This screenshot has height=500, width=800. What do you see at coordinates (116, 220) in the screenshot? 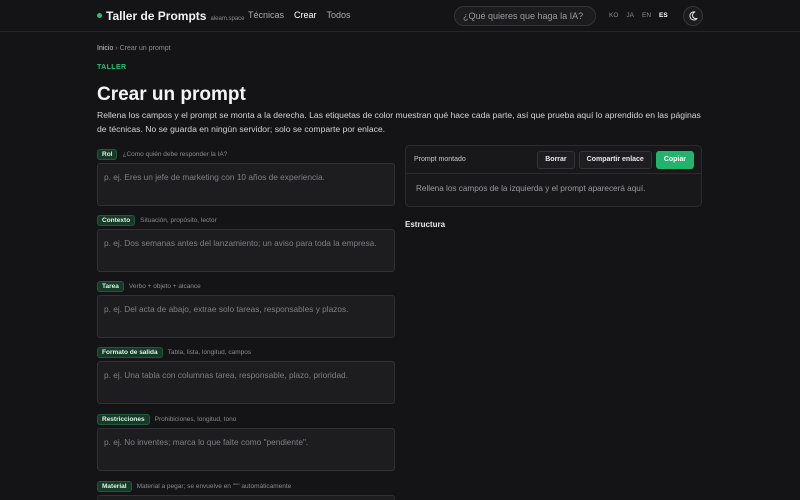
I see `field-tag: Contexto` at bounding box center [116, 220].